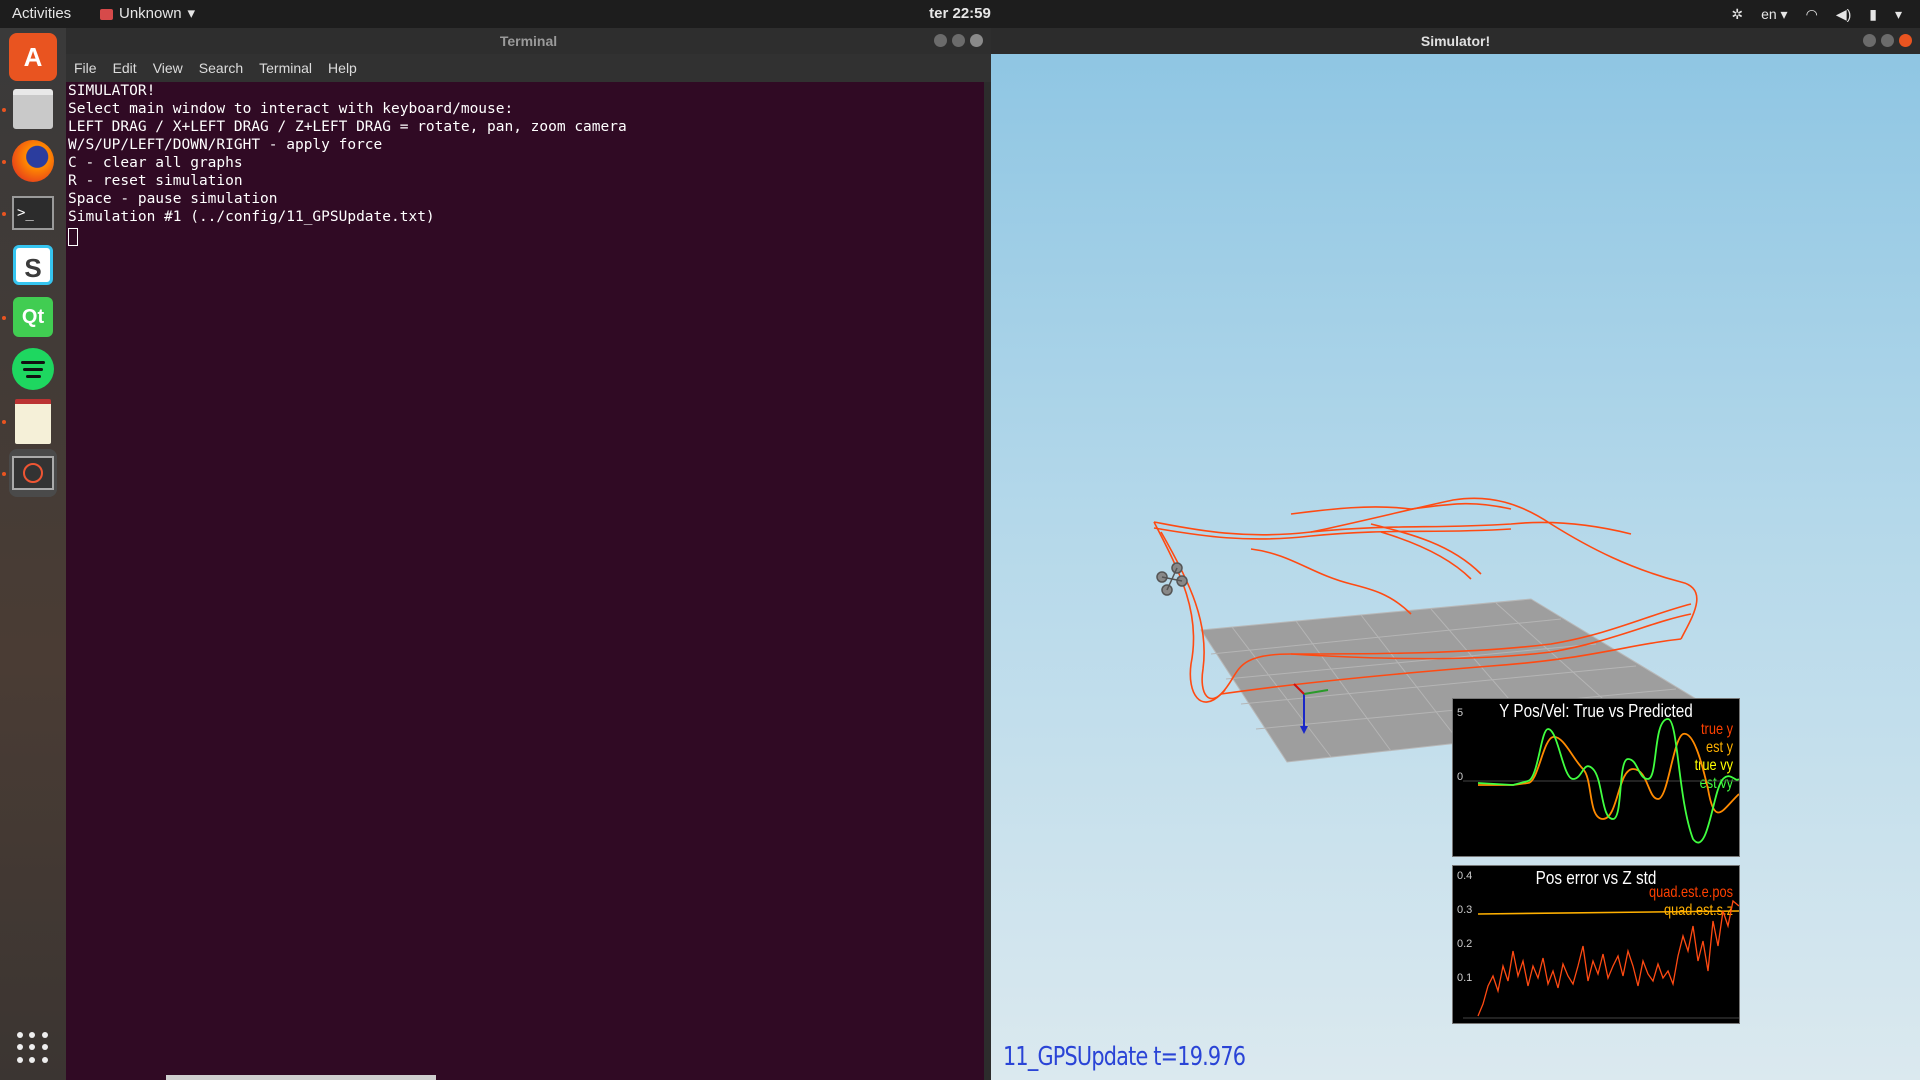  What do you see at coordinates (33, 369) in the screenshot?
I see `spotify-icon` at bounding box center [33, 369].